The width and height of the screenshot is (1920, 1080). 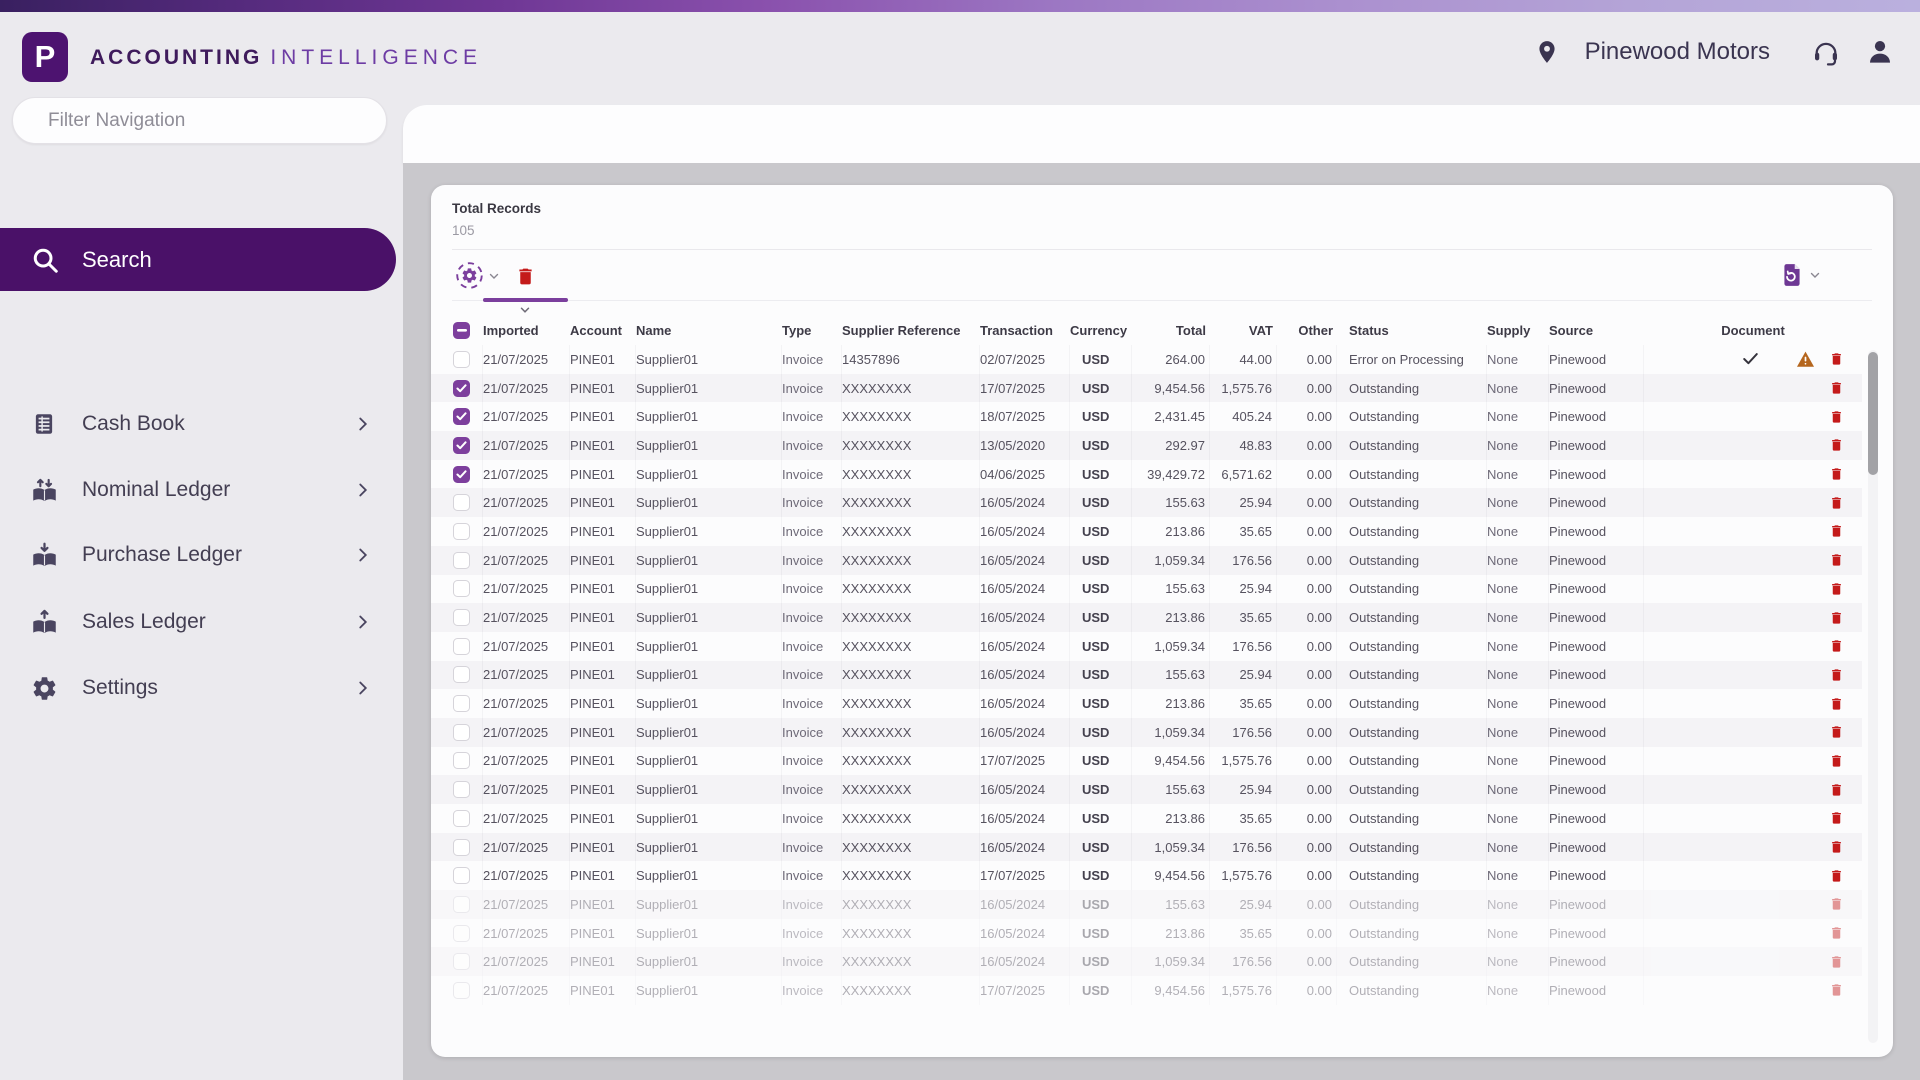 What do you see at coordinates (1800, 277) in the screenshot?
I see `export-document-button` at bounding box center [1800, 277].